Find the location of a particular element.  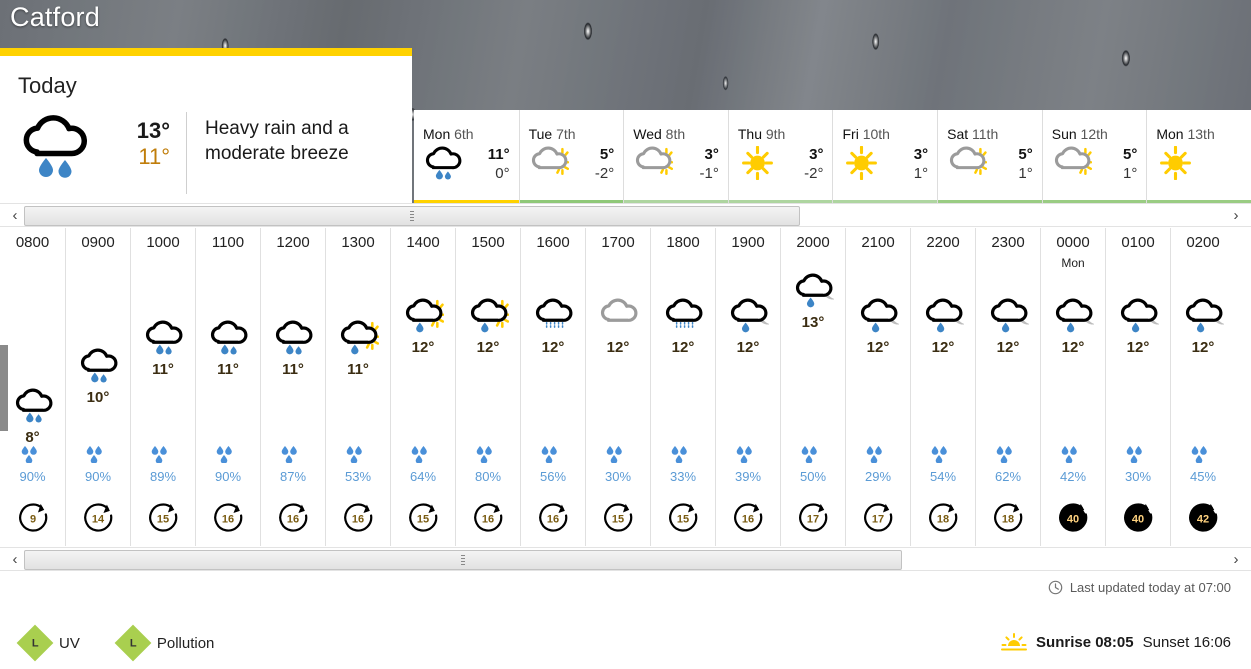

hour-time-label: 0900 is located at coordinates (98, 242).